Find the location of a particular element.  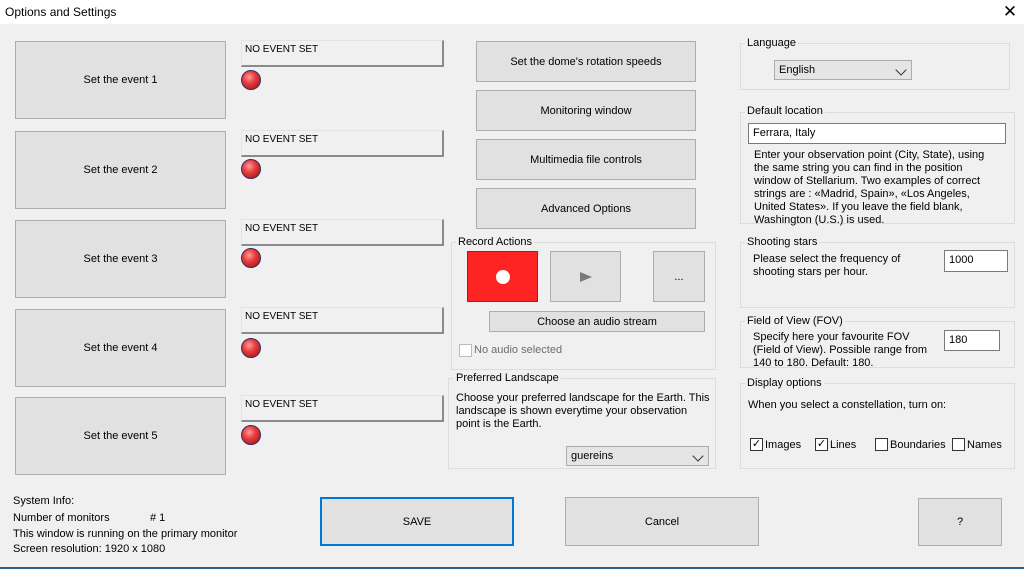

landscape-selected-value: guereins is located at coordinates (592, 456).